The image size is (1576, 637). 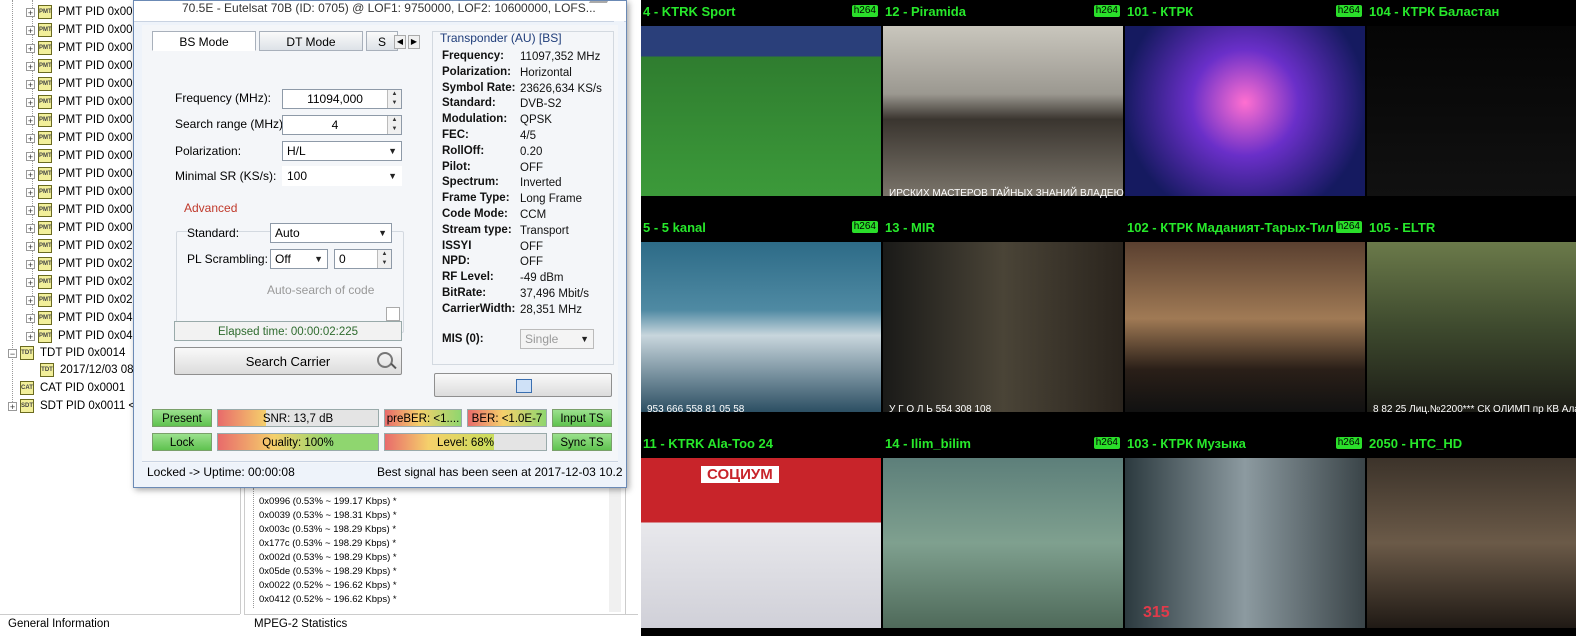 I want to click on frequency-input: 11094,000 ▲ ▼, so click(x=342, y=99).